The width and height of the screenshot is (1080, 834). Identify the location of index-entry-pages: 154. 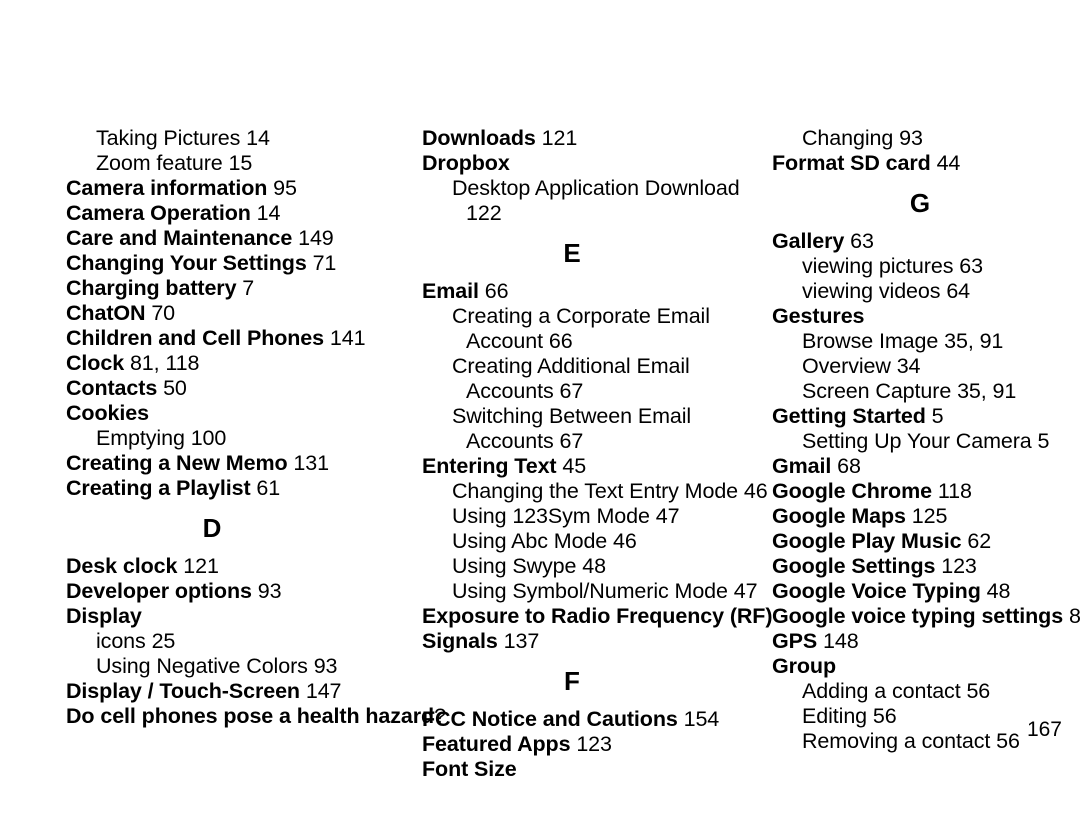
(701, 719).